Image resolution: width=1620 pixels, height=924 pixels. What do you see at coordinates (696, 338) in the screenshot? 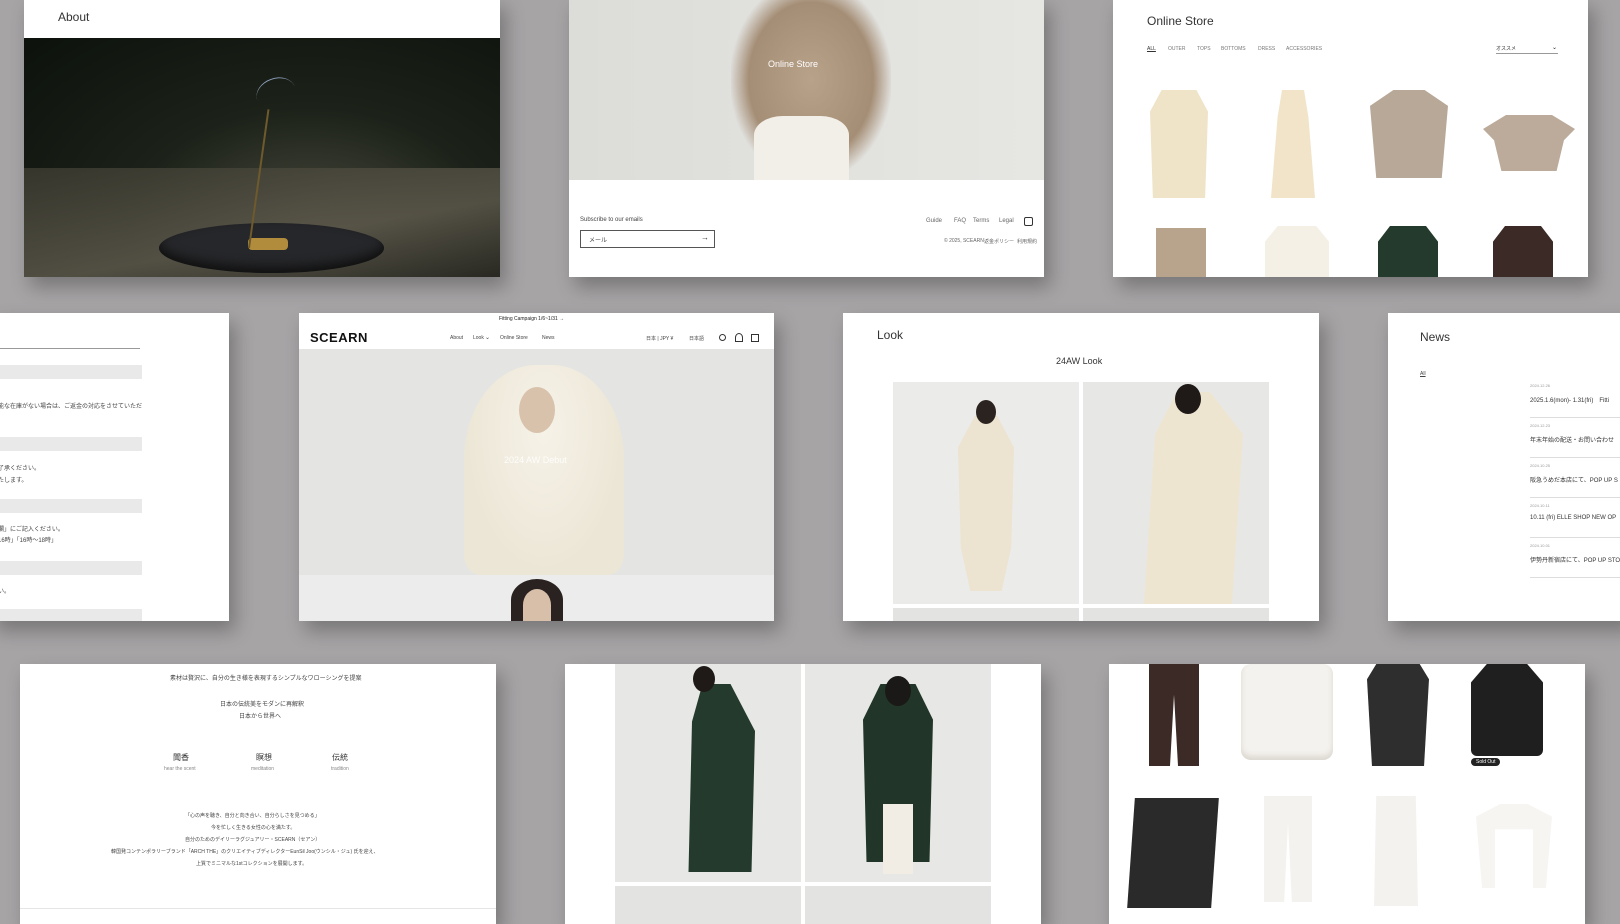
I see `language-select: 日本語` at bounding box center [696, 338].